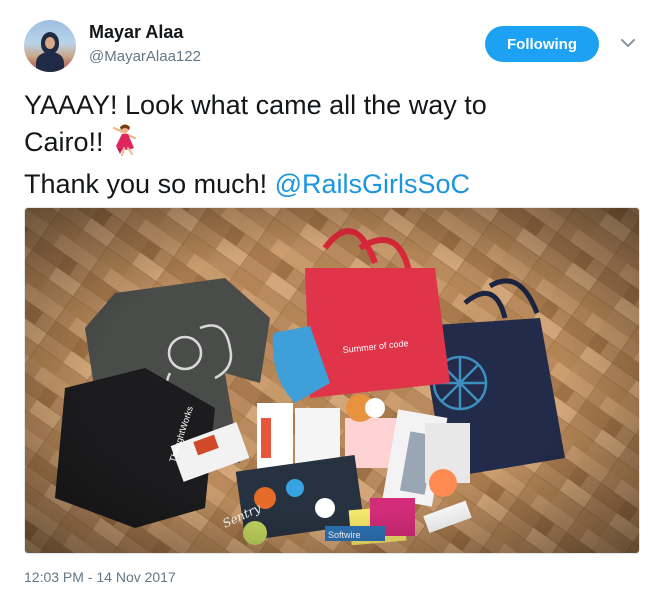  What do you see at coordinates (50, 43) in the screenshot?
I see `avatar-face` at bounding box center [50, 43].